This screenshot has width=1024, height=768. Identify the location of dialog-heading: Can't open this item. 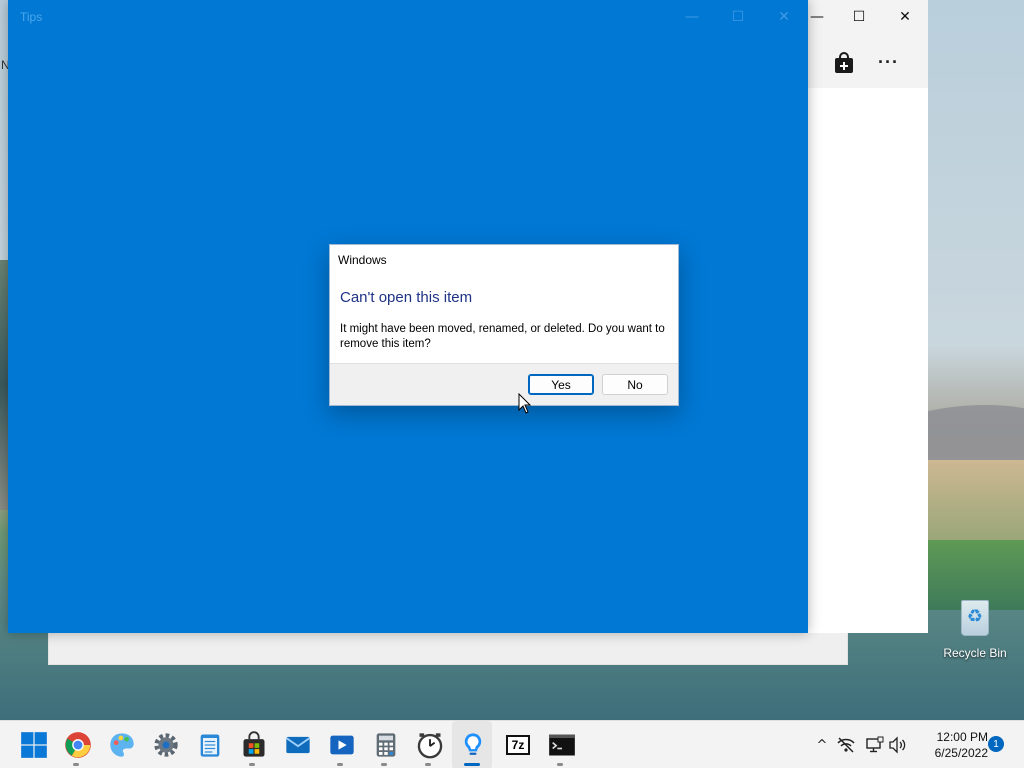
(406, 297).